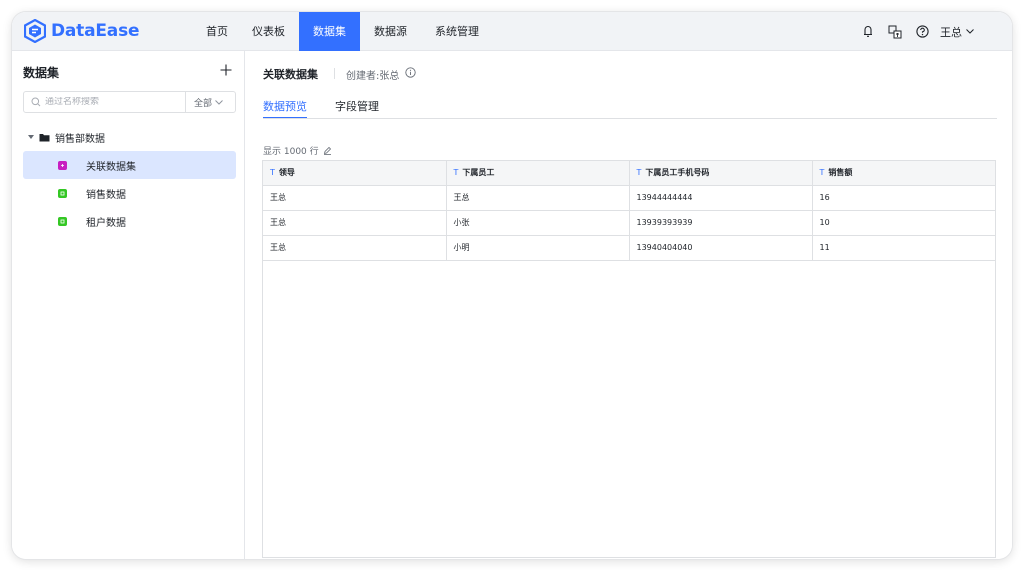  I want to click on tree-item-label: 租户数据, so click(106, 223).